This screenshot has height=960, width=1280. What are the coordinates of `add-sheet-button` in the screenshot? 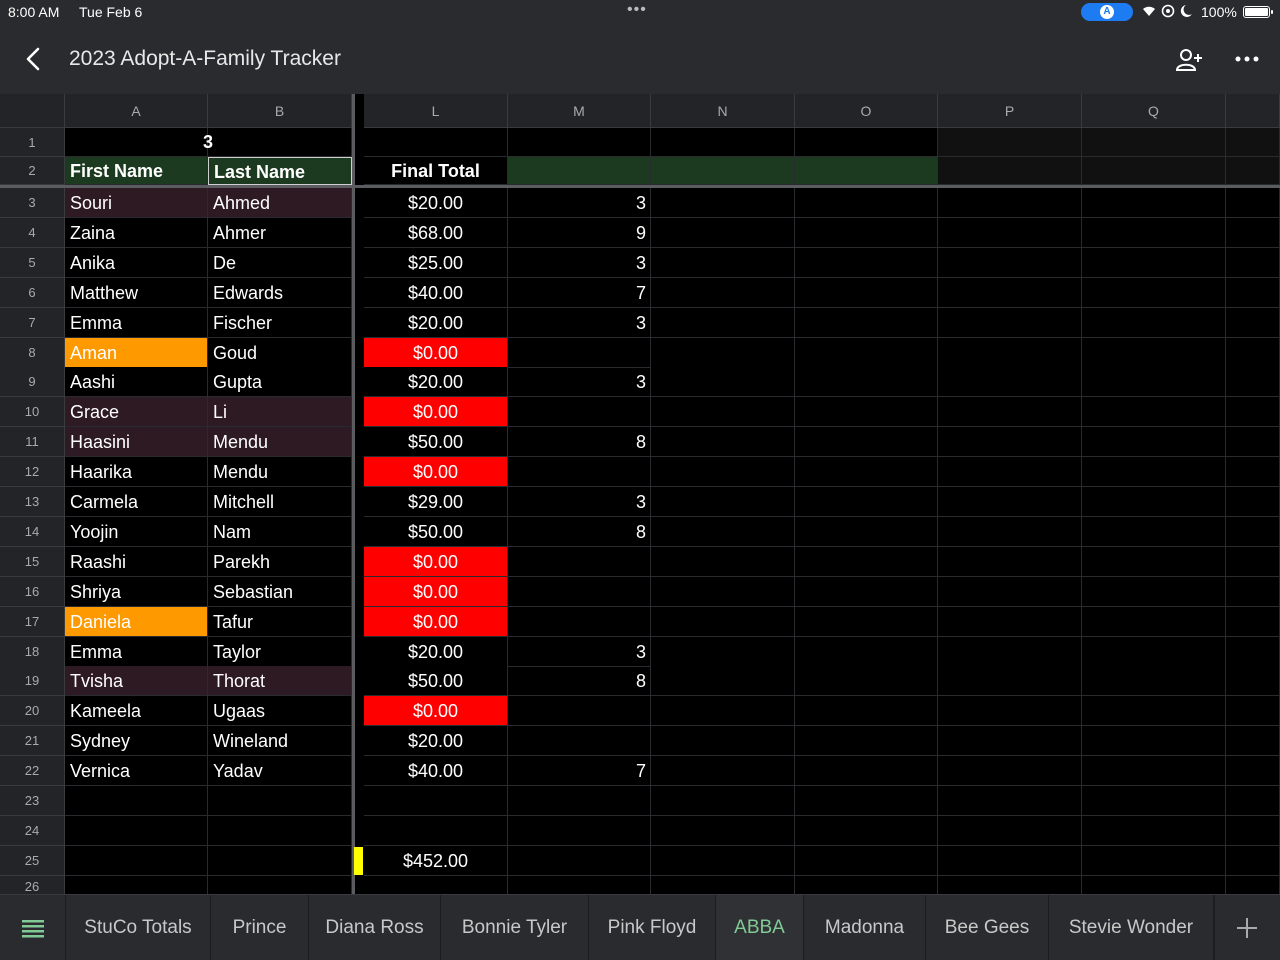 It's located at (1247, 927).